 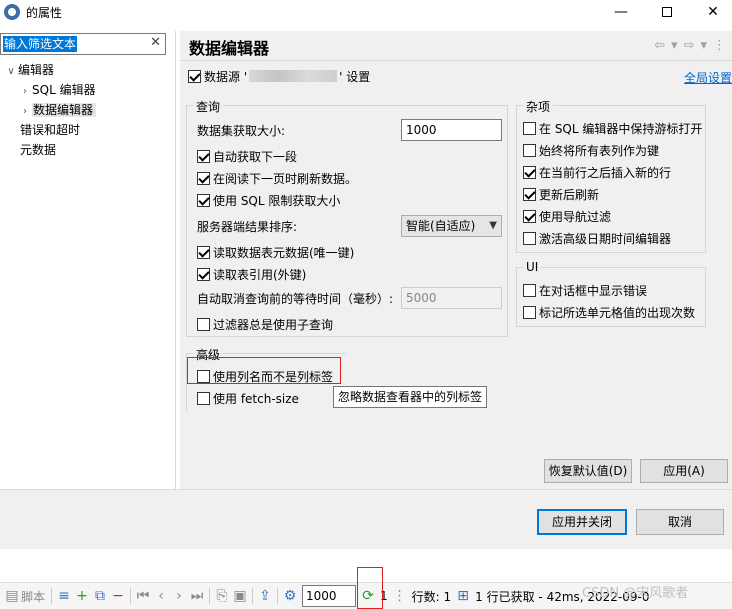 What do you see at coordinates (64, 596) in the screenshot?
I see `edit-rows-icon: ≡` at bounding box center [64, 596].